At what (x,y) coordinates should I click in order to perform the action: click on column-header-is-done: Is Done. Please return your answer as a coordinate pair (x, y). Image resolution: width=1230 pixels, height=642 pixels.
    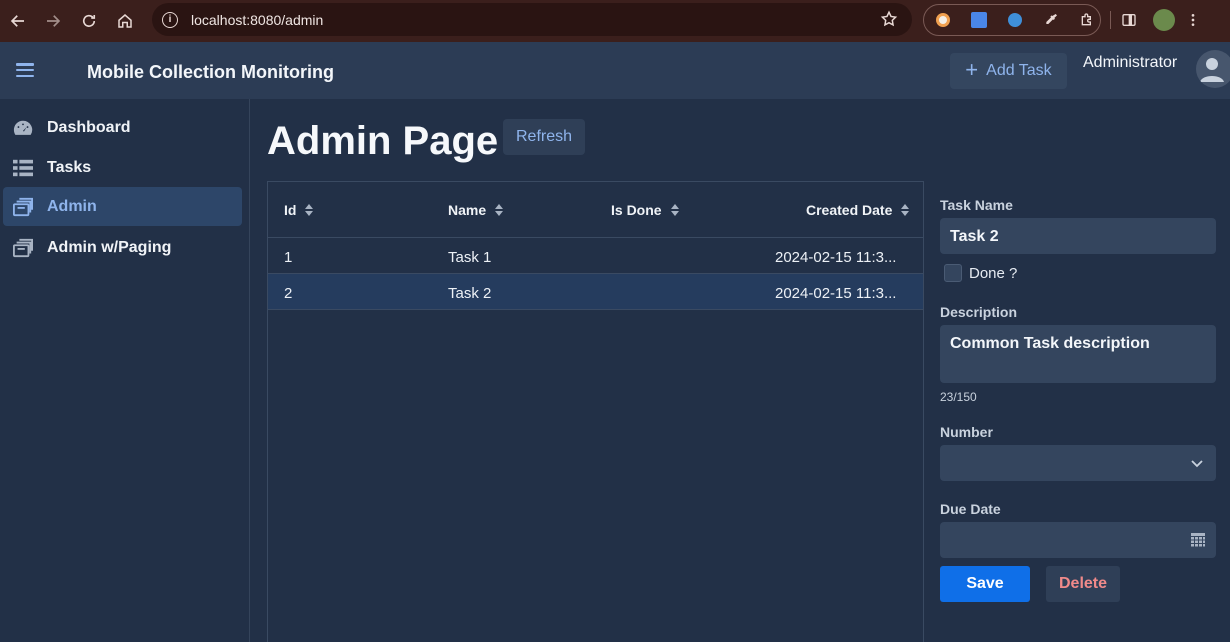
    Looking at the image, I should click on (645, 210).